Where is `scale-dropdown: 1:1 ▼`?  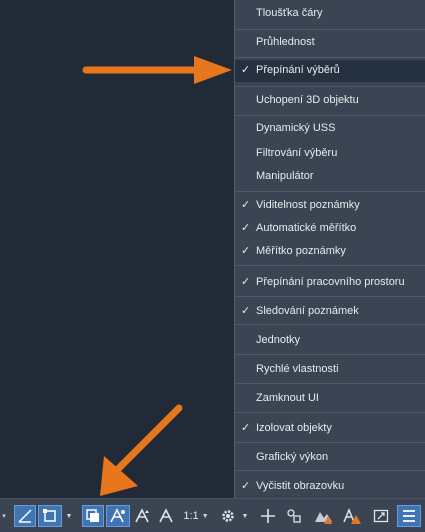
scale-dropdown: 1:1 ▼ is located at coordinates (196, 516).